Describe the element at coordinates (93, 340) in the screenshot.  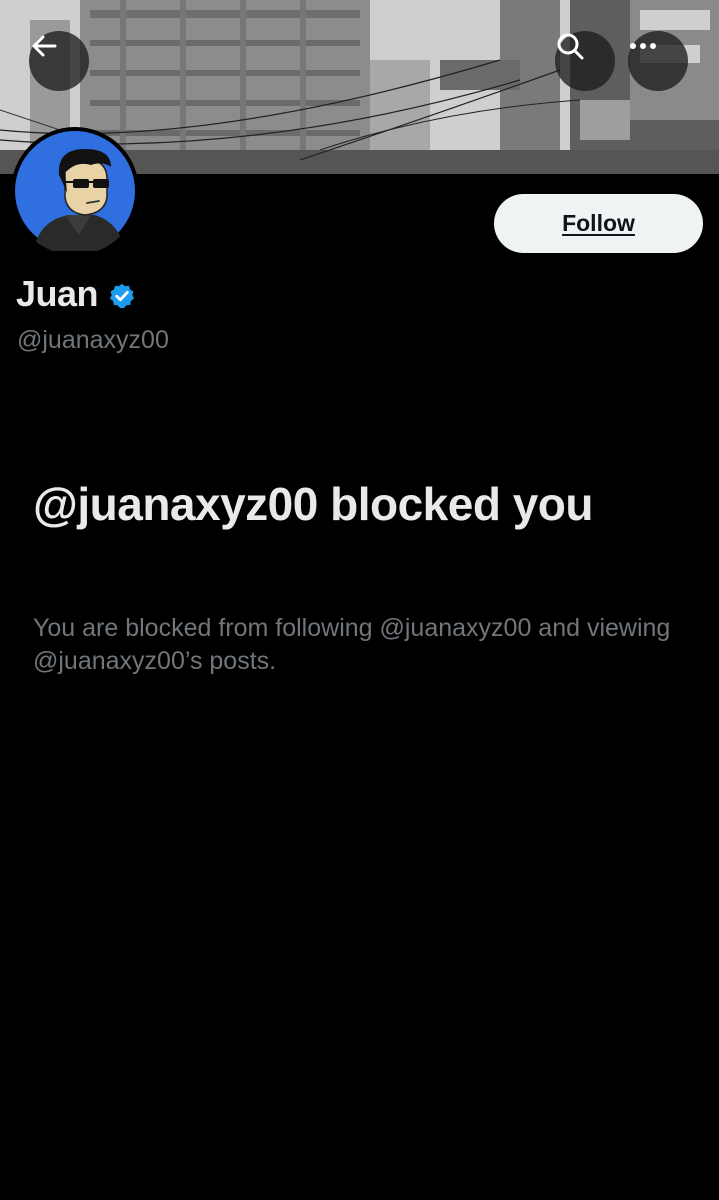
I see `profile-handle: @juanaxyz00` at that location.